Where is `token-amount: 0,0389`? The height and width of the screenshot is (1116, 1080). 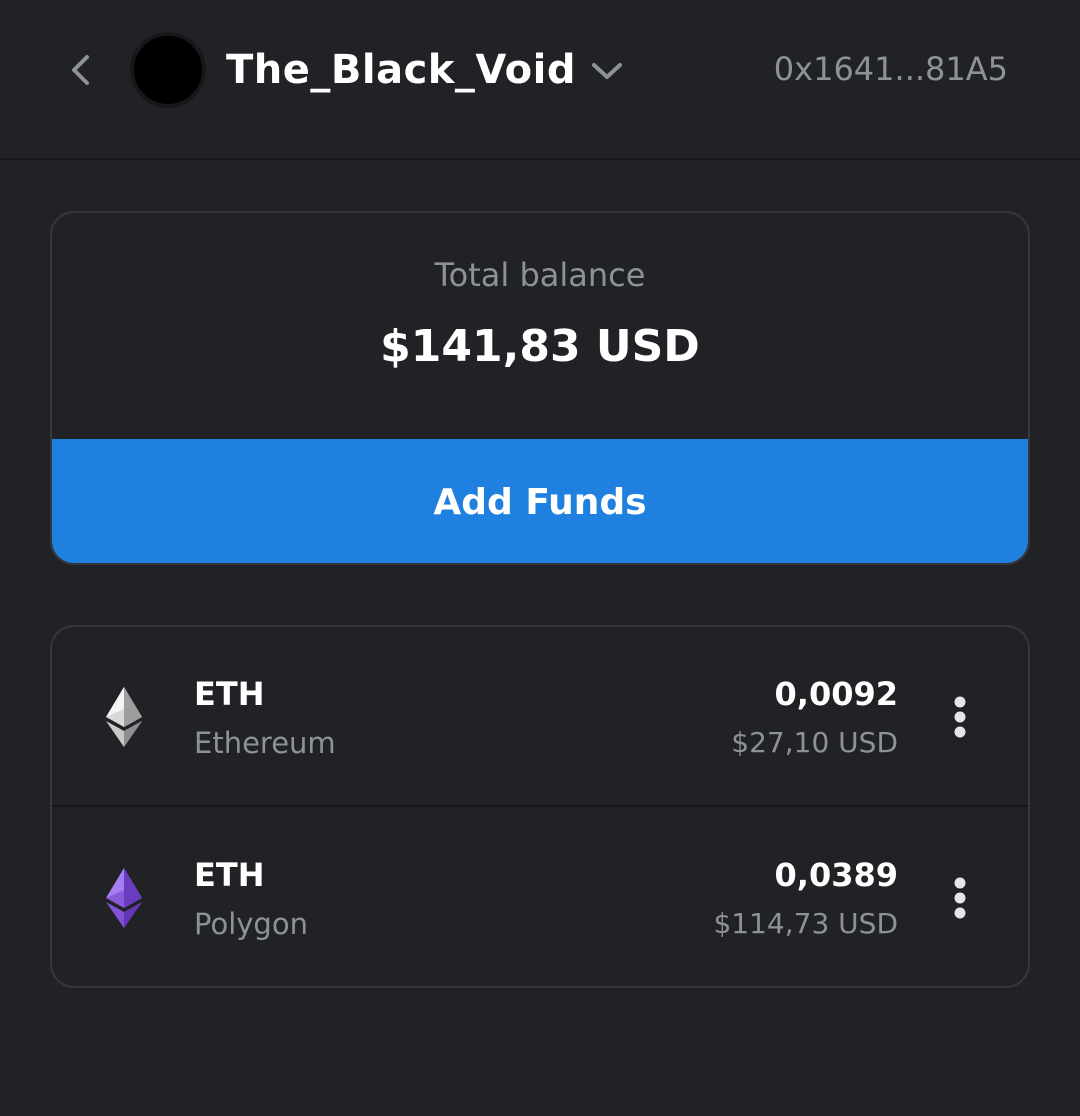
token-amount: 0,0389 is located at coordinates (836, 875).